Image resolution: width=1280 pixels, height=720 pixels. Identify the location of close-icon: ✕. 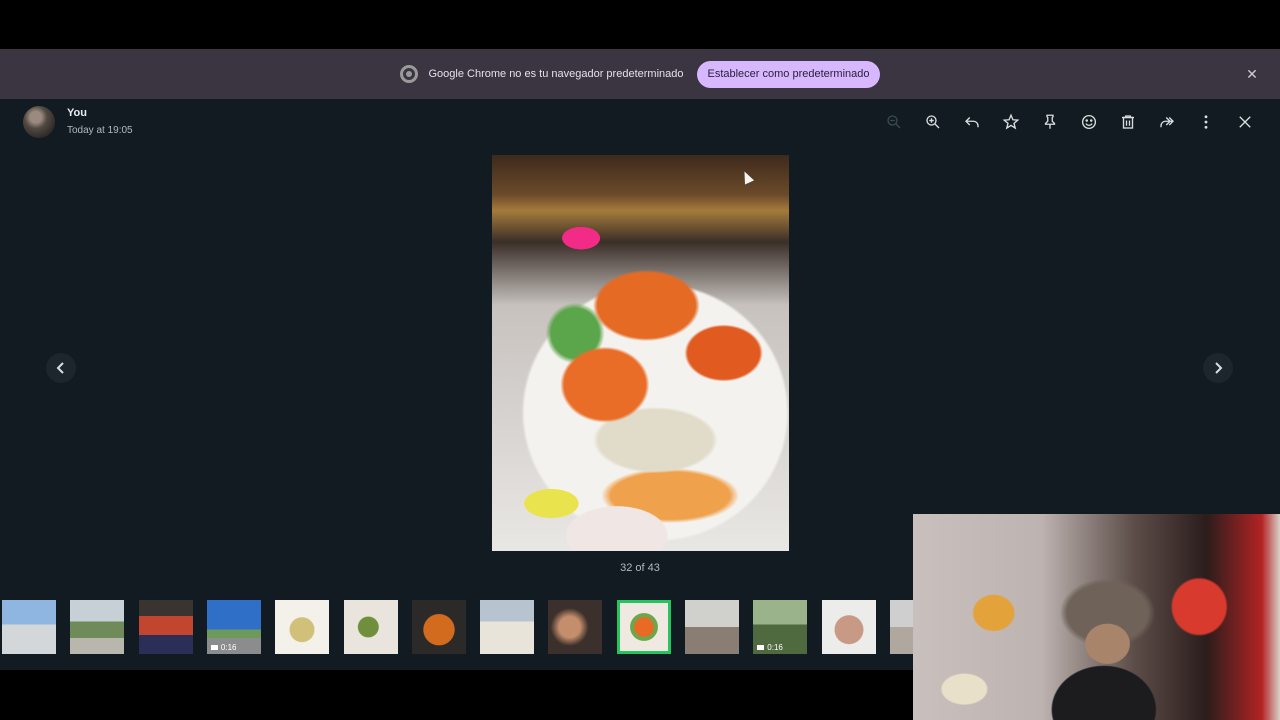
(1252, 74).